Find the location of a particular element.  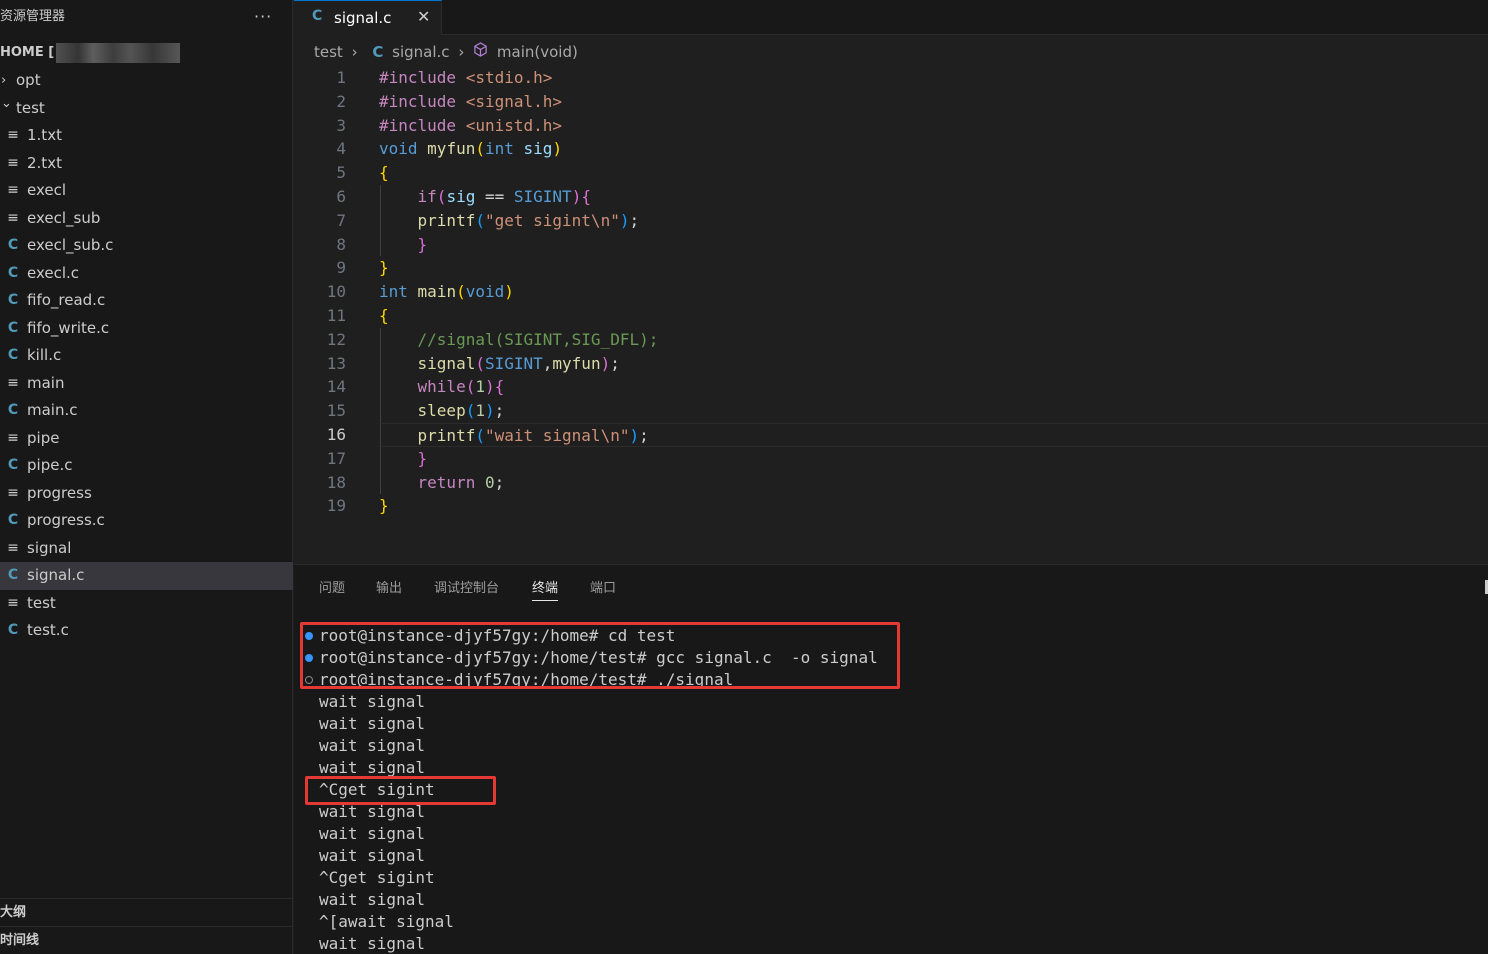

timeline-section: 时间线 is located at coordinates (146, 940).